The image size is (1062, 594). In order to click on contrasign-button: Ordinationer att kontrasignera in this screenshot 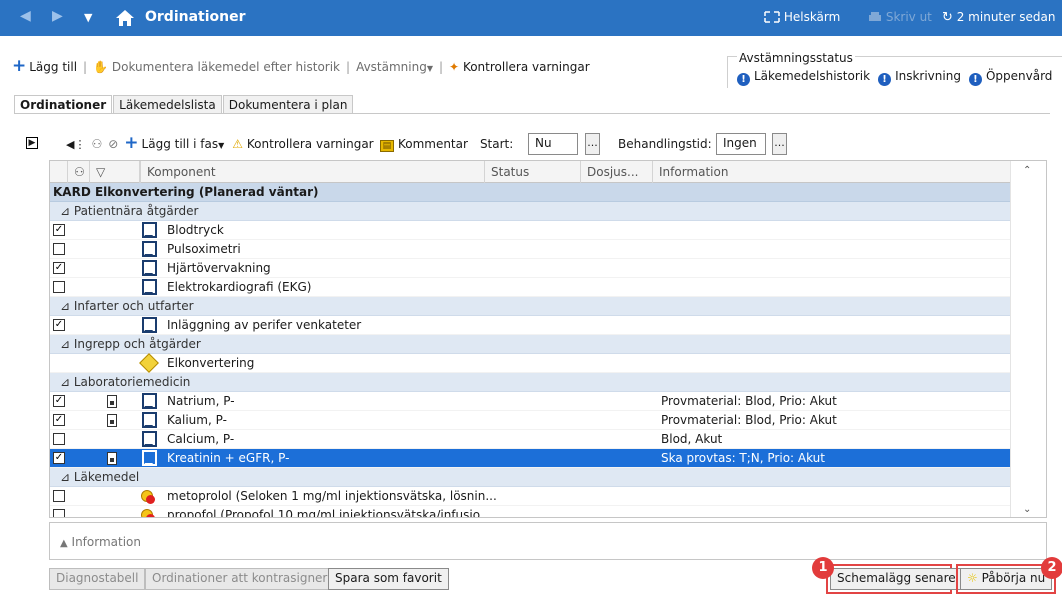, I will do `click(243, 579)`.